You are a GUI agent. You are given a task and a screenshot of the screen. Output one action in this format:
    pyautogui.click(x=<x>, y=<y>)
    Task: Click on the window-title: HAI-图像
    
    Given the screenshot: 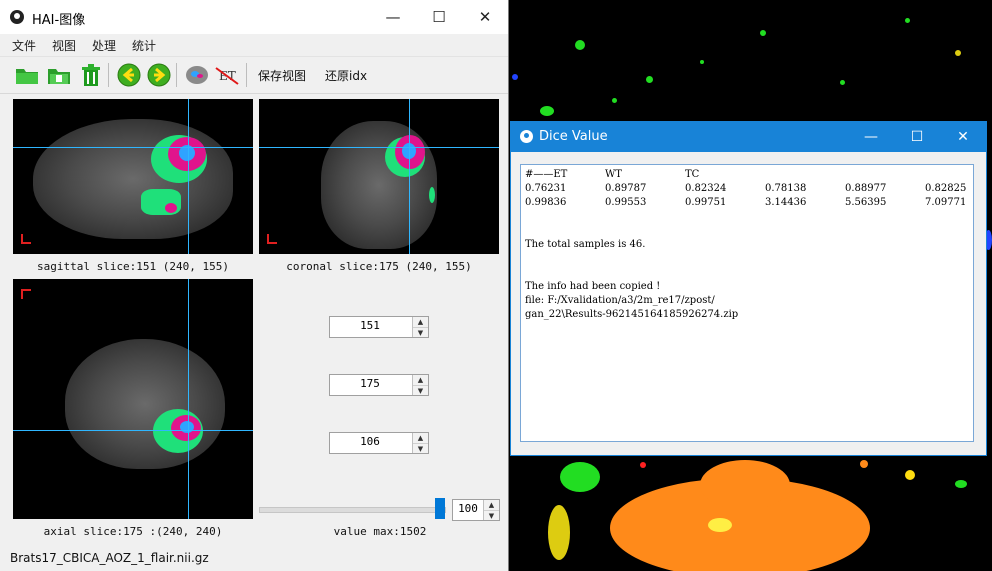 What is the action you would take?
    pyautogui.click(x=59, y=20)
    